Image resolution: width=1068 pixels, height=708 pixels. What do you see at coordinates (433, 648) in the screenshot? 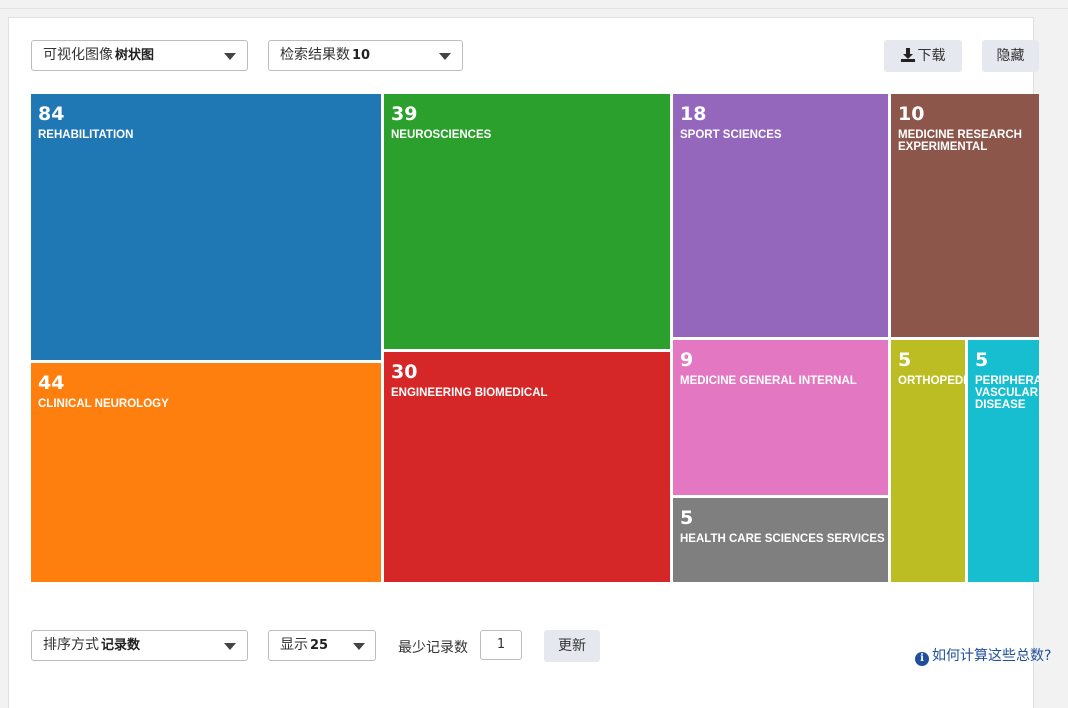
I see `min-records-label: 最少记录数` at bounding box center [433, 648].